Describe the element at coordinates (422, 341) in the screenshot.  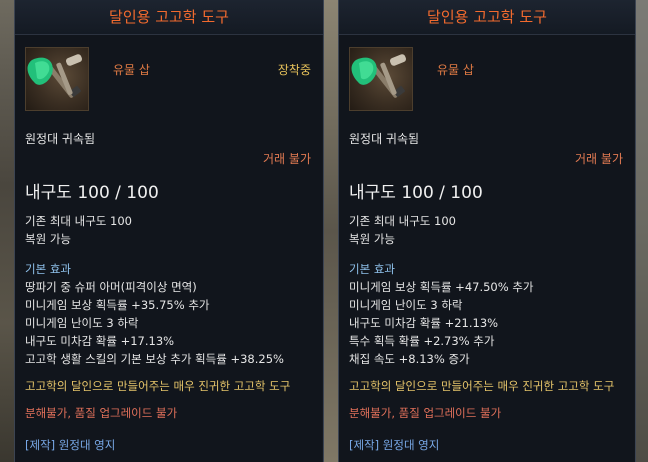
I see `effect-line: 특수 획득 확률 +2.73% 추가` at that location.